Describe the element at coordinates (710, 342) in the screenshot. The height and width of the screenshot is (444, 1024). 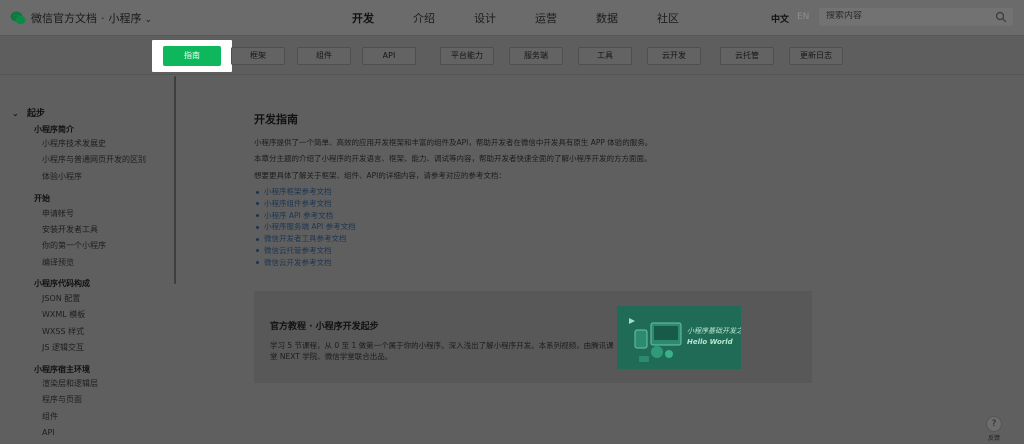
I see `banner-line-2: Hello World` at that location.